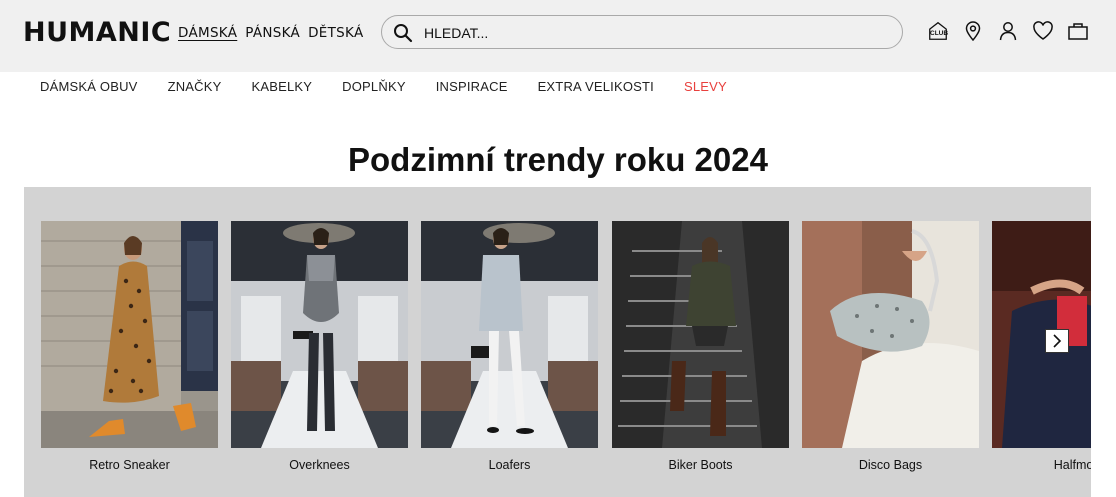 This screenshot has height=497, width=1116. I want to click on carousel-card: Retro Sneaker, so click(129, 346).